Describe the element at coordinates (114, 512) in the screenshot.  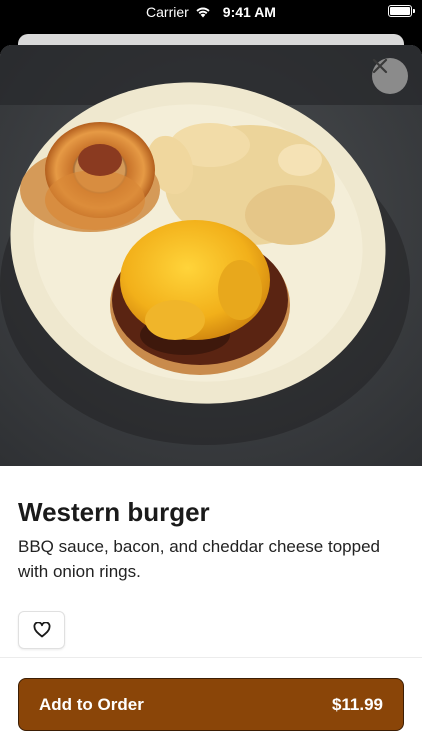
I see `item-title: Western burger` at that location.